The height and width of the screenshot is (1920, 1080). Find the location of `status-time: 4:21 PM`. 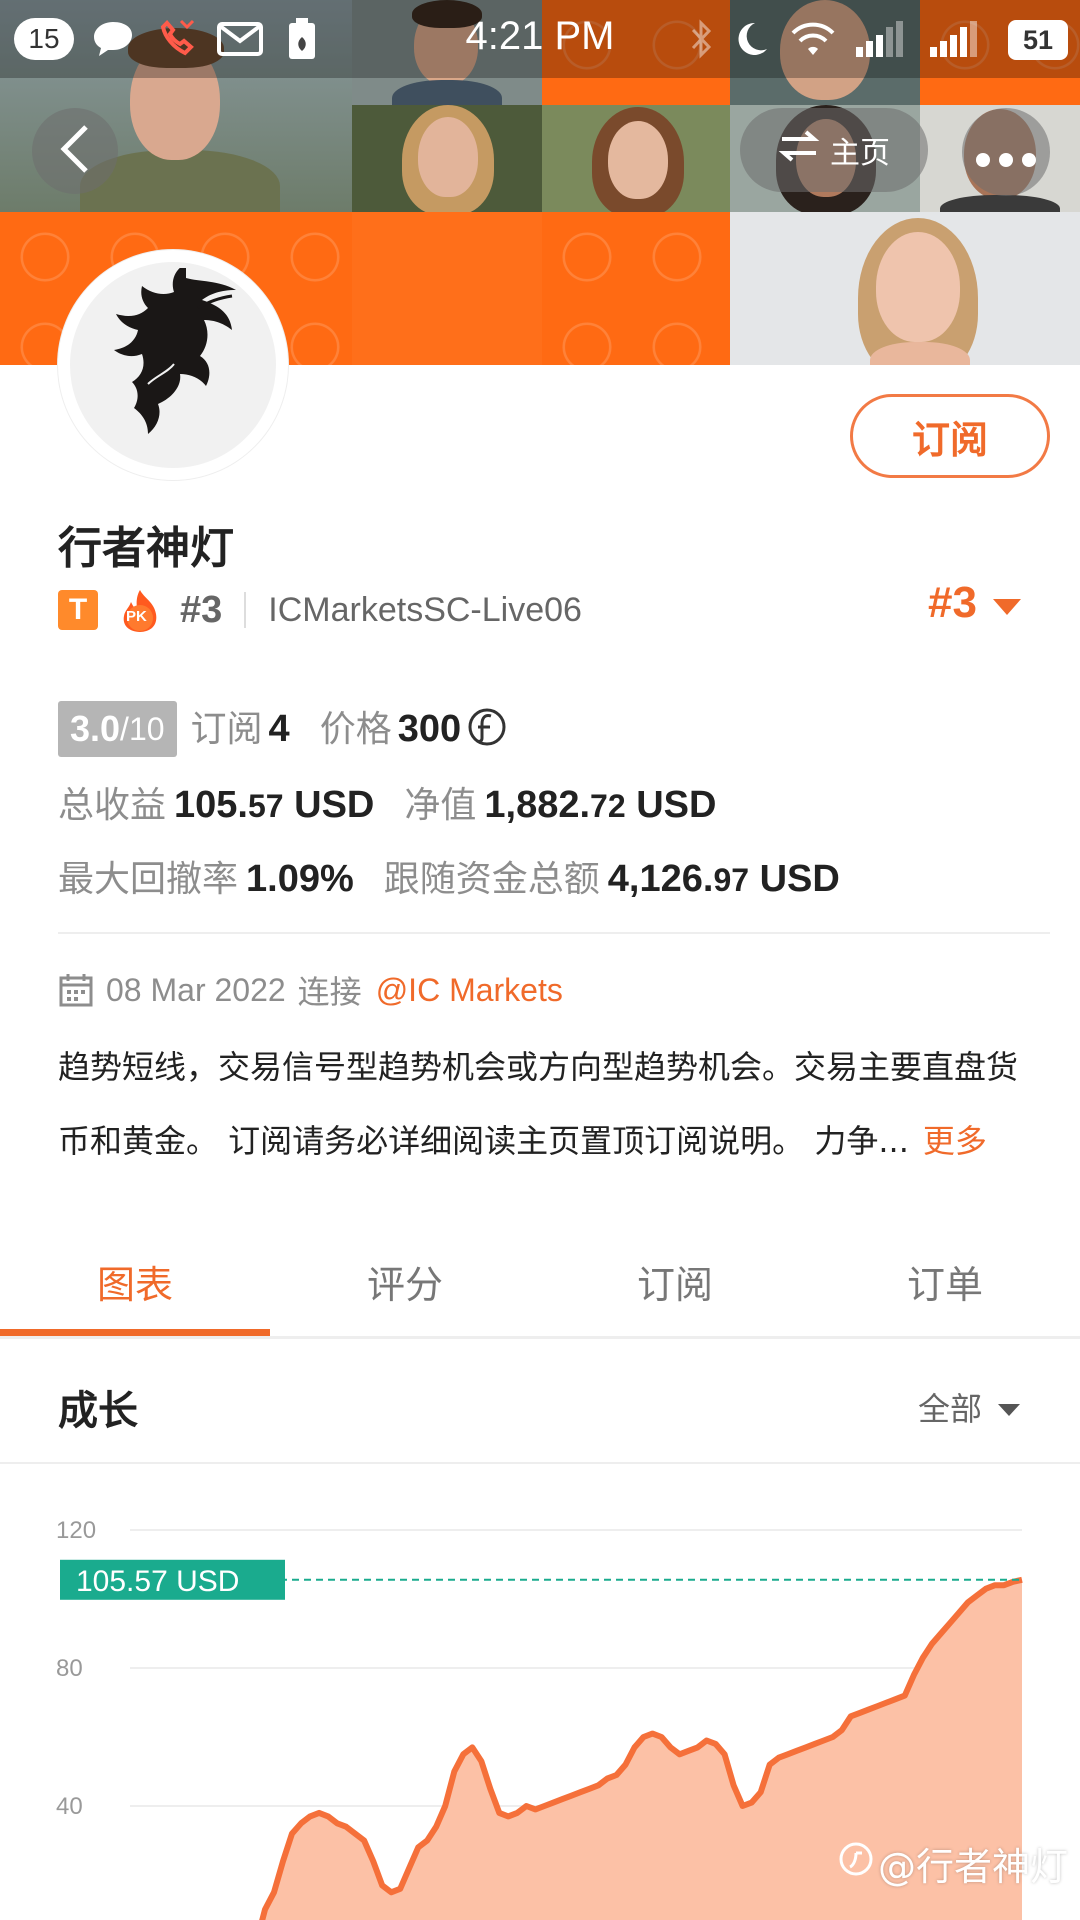

status-time: 4:21 PM is located at coordinates (540, 36).